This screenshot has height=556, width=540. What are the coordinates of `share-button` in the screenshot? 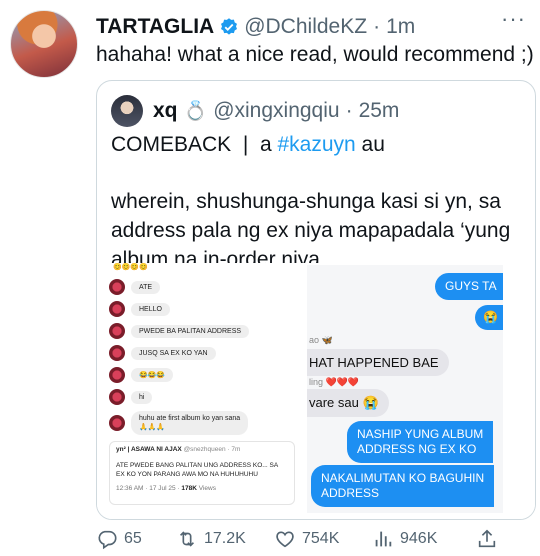 It's located at (490, 539).